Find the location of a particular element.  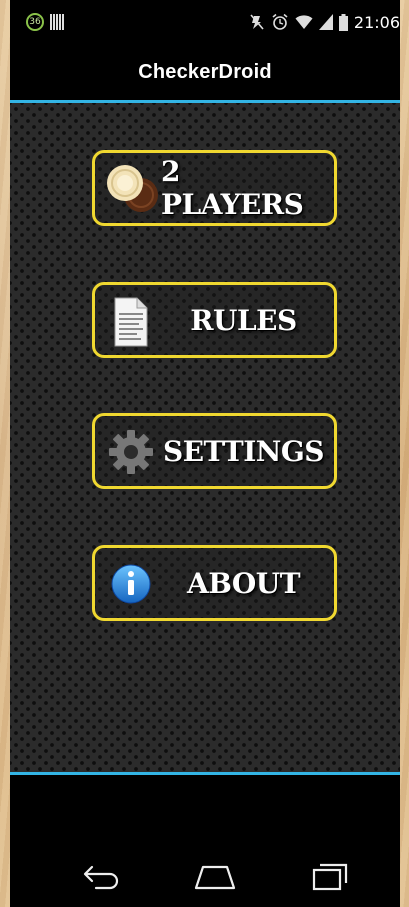

battery-icon is located at coordinates (343, 22).